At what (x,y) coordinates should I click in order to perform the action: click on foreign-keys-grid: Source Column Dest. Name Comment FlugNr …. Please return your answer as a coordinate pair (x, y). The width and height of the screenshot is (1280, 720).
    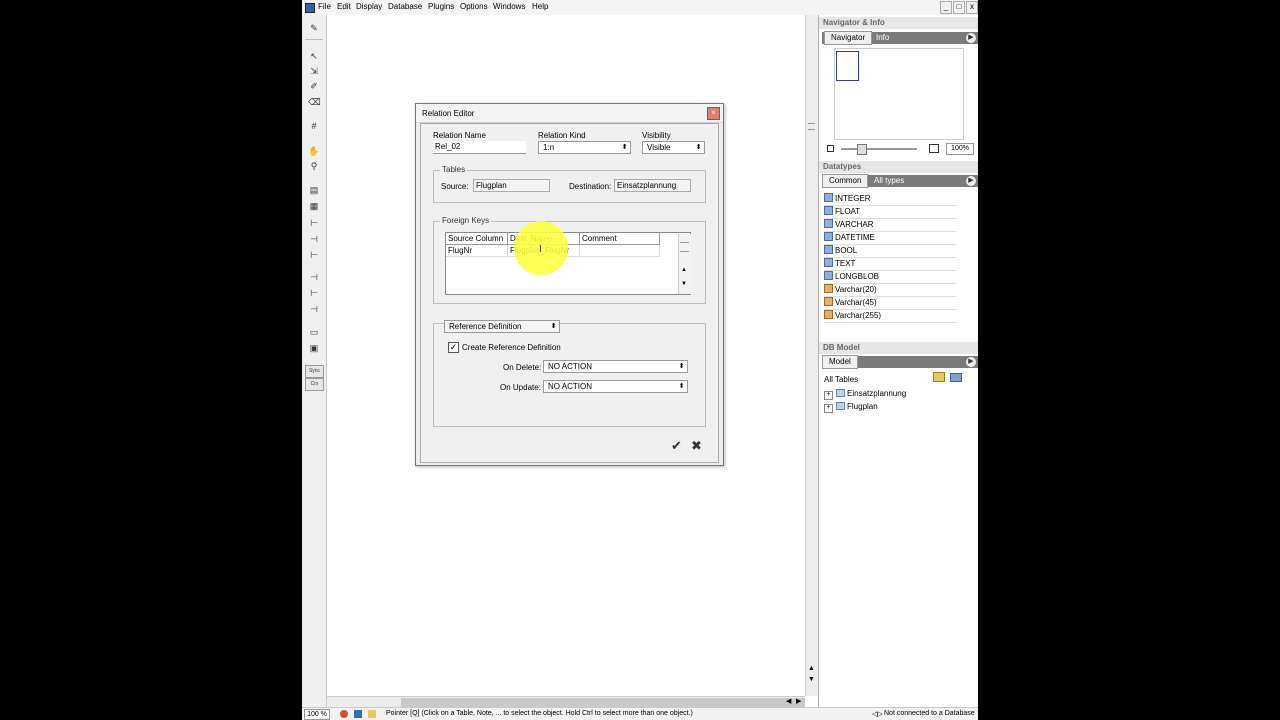
    Looking at the image, I should click on (568, 263).